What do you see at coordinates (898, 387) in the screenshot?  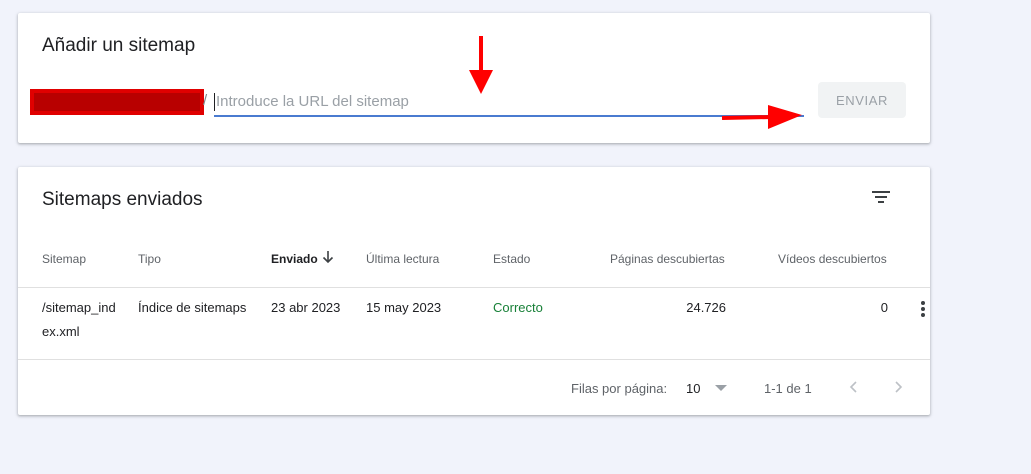 I see `chevron-right-icon` at bounding box center [898, 387].